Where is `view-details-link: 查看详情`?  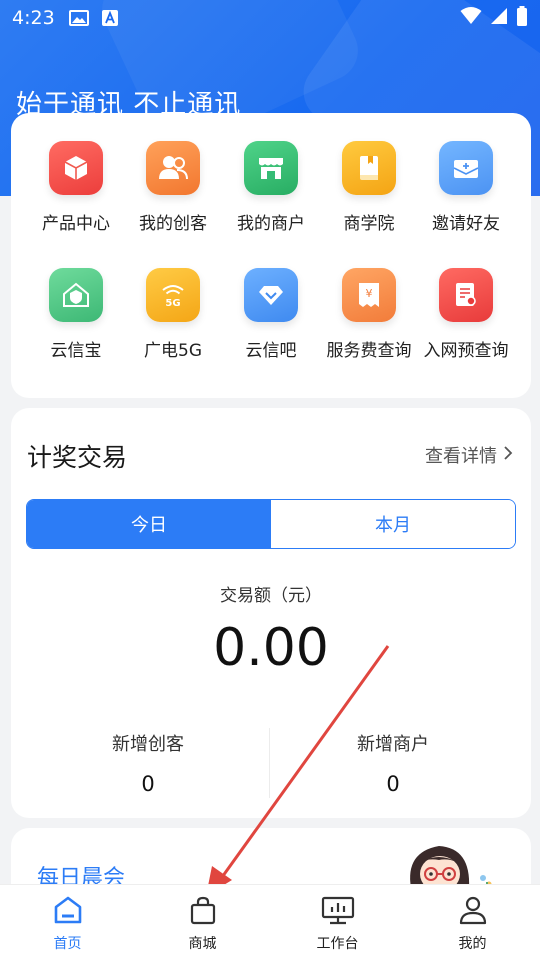 view-details-link: 查看详情 is located at coordinates (469, 455).